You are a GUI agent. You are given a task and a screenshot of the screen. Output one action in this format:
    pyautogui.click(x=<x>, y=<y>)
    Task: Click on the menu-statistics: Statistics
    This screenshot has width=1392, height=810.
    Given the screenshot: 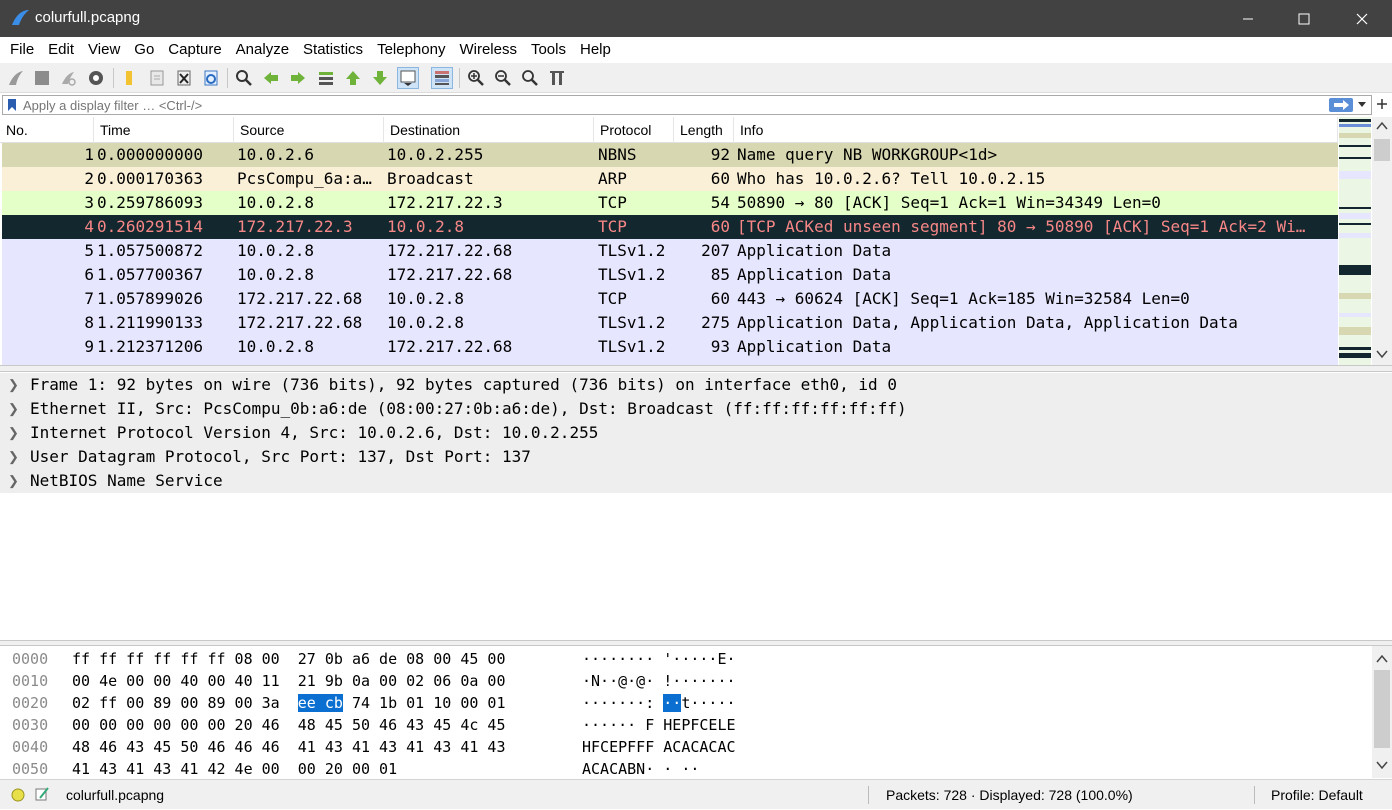 What is the action you would take?
    pyautogui.click(x=333, y=50)
    